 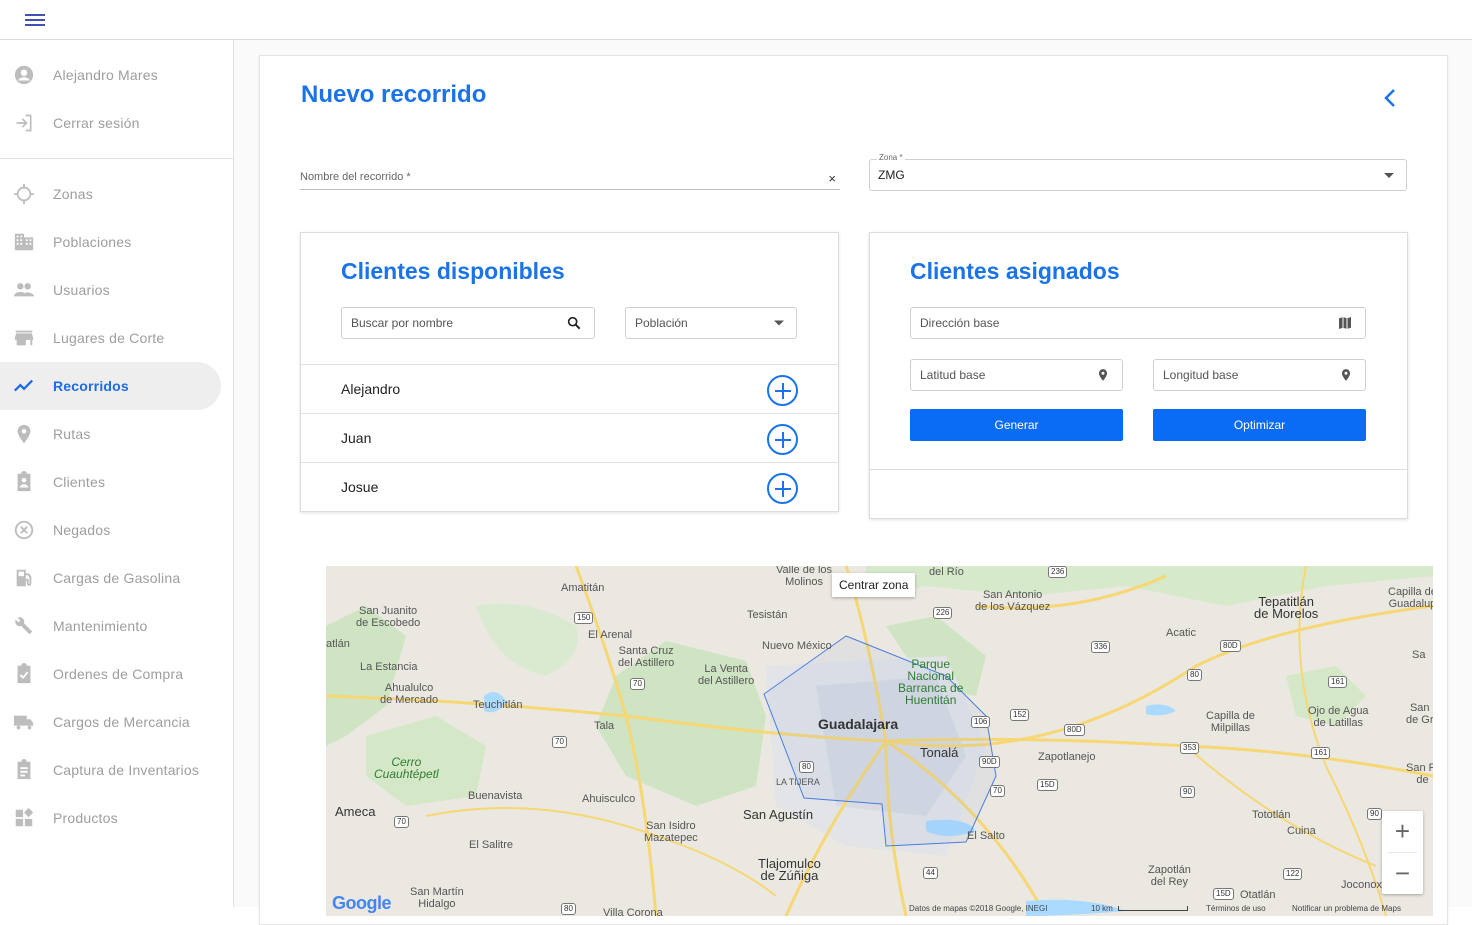 What do you see at coordinates (953, 375) in the screenshot?
I see `base-latitude-placeholder: Latitud base` at bounding box center [953, 375].